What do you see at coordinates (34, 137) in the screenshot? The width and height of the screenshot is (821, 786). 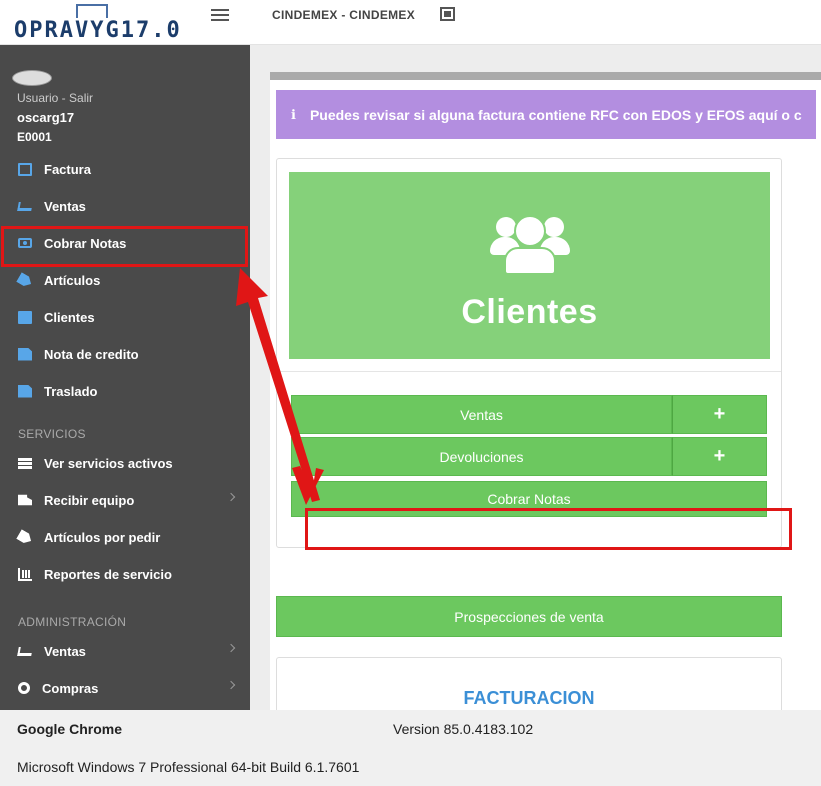 I see `user-code: E0001` at bounding box center [34, 137].